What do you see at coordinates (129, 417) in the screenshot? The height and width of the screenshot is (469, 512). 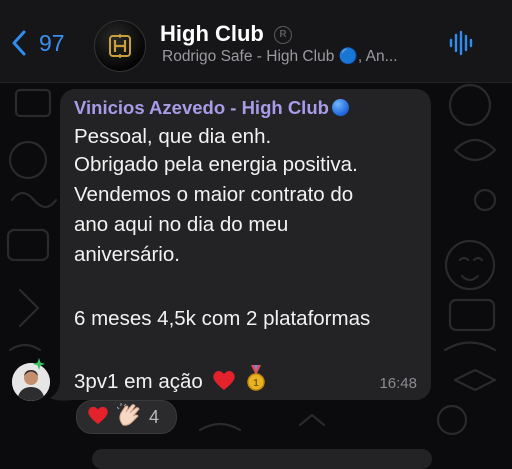 I see `clapping-hands-reaction-icon` at bounding box center [129, 417].